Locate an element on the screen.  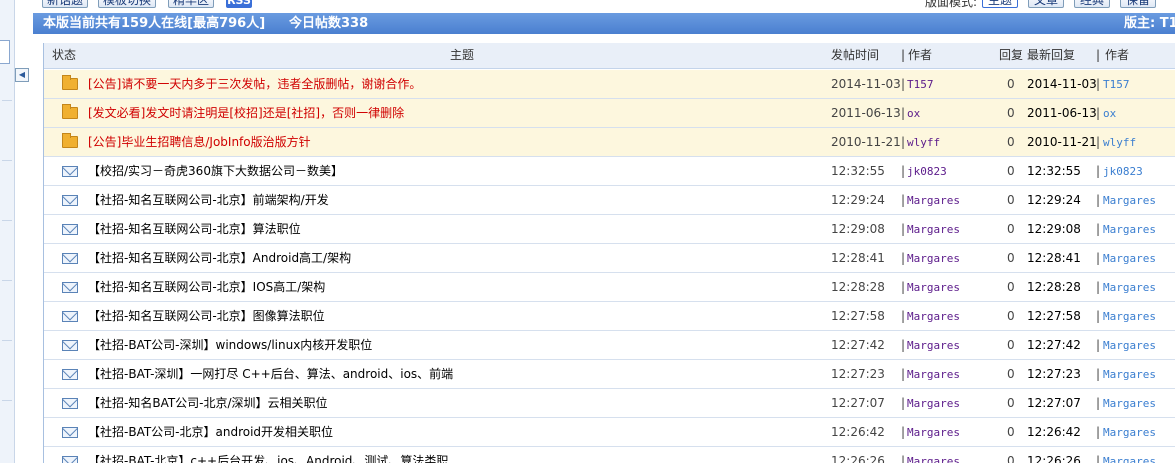
last-reply-time: 12:28:41 is located at coordinates (1054, 258).